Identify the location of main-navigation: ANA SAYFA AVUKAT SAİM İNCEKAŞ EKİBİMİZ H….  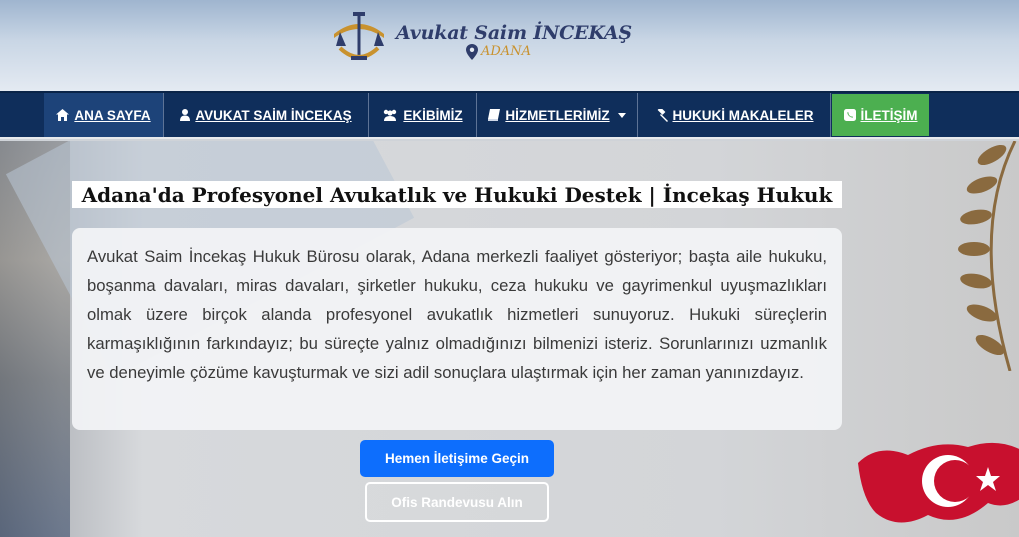
(509, 115).